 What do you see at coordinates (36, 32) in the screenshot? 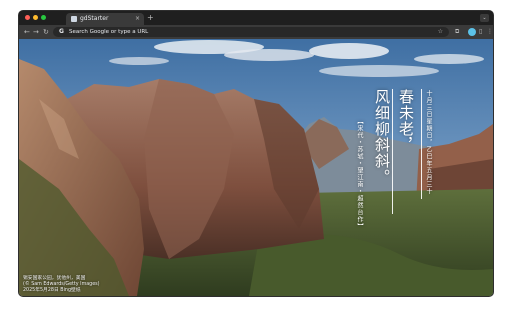
I see `forward-button: →` at bounding box center [36, 32].